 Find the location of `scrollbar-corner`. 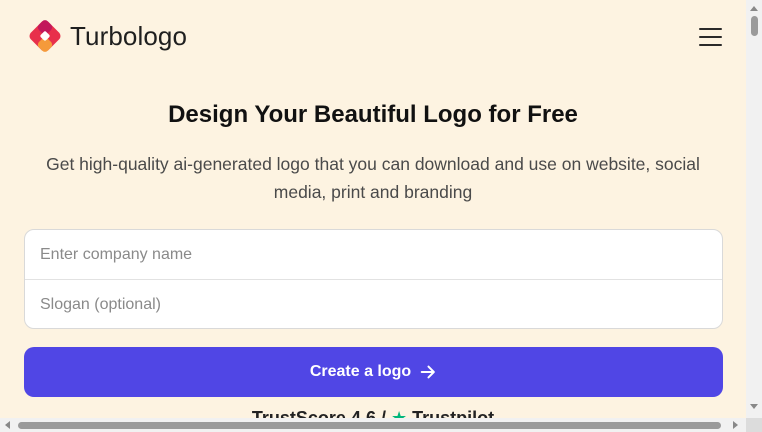

scrollbar-corner is located at coordinates (754, 425).